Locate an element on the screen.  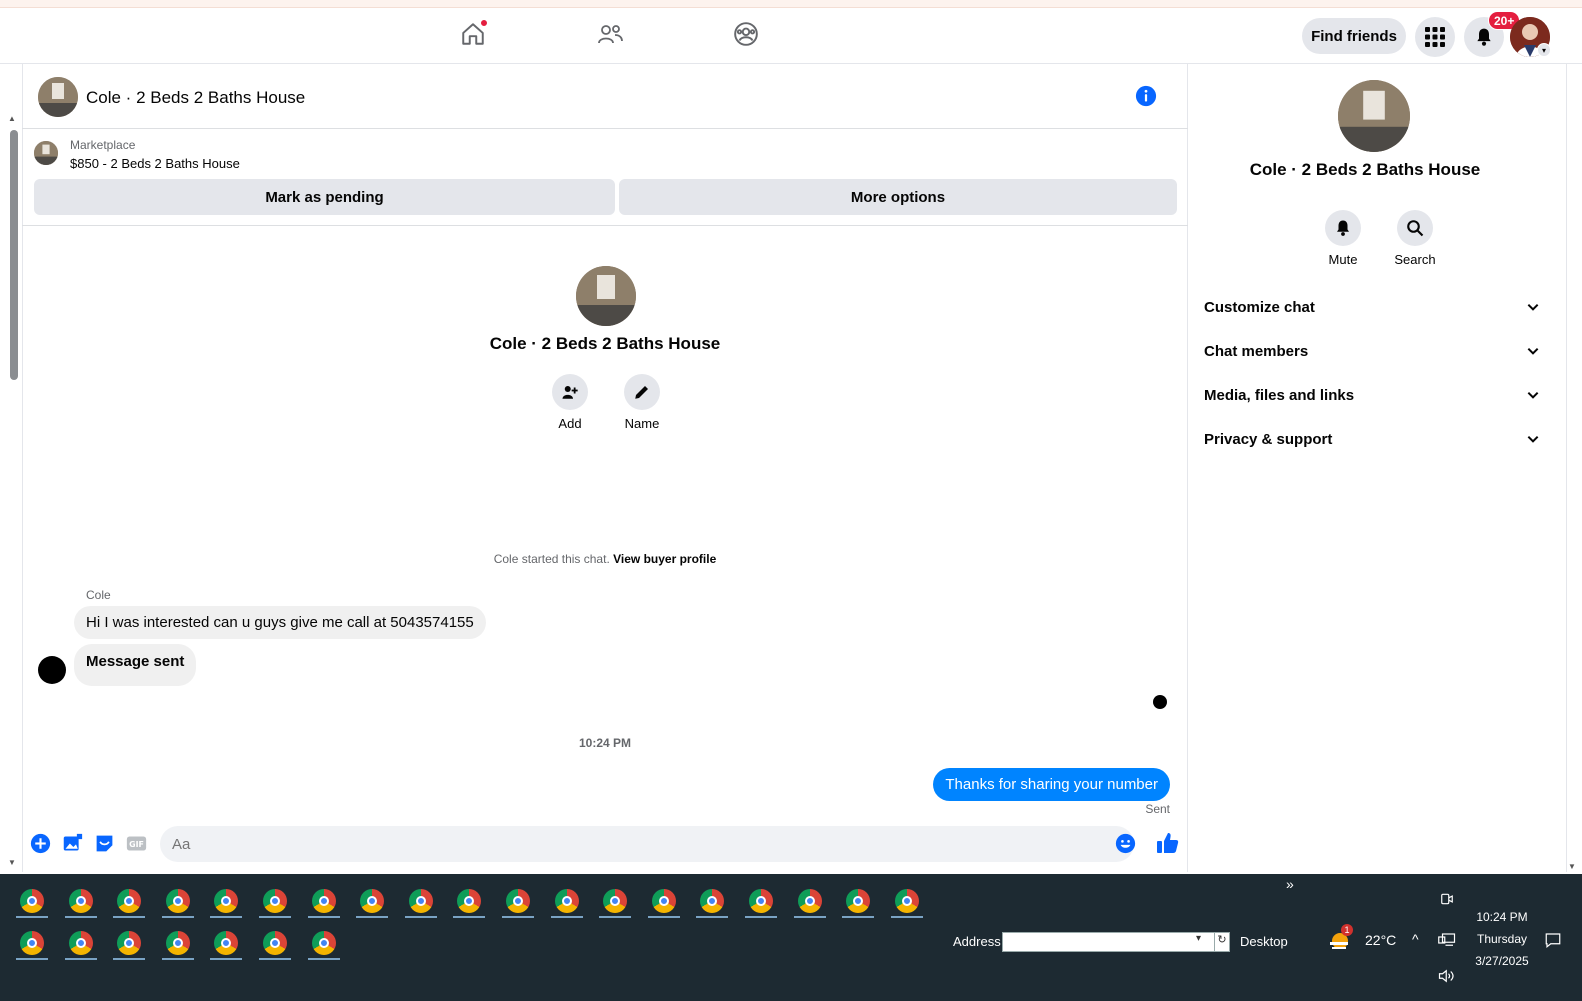
read-receipt-avatar is located at coordinates (1160, 702).